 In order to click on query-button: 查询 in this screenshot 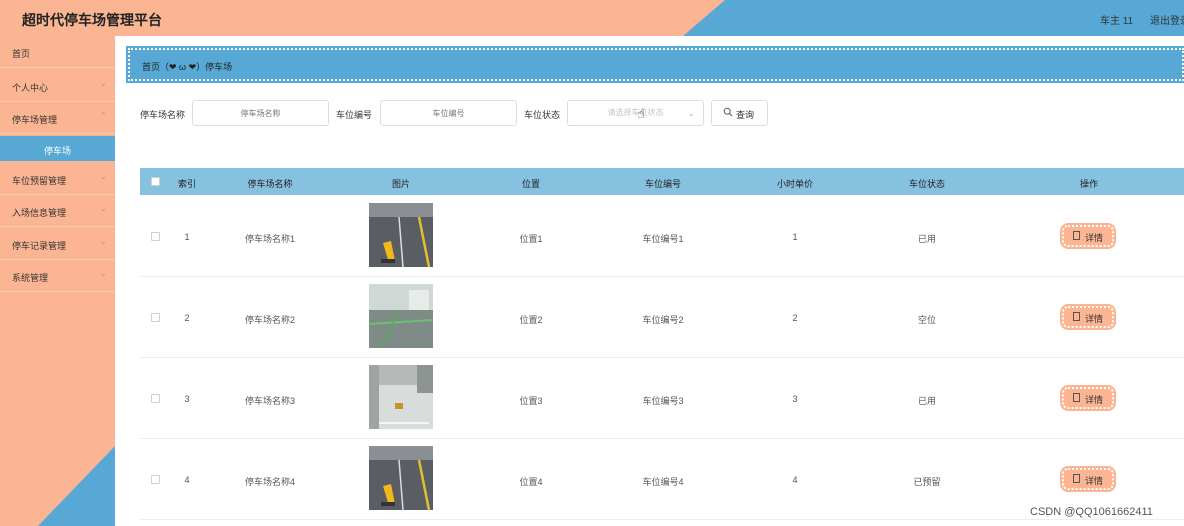, I will do `click(739, 113)`.